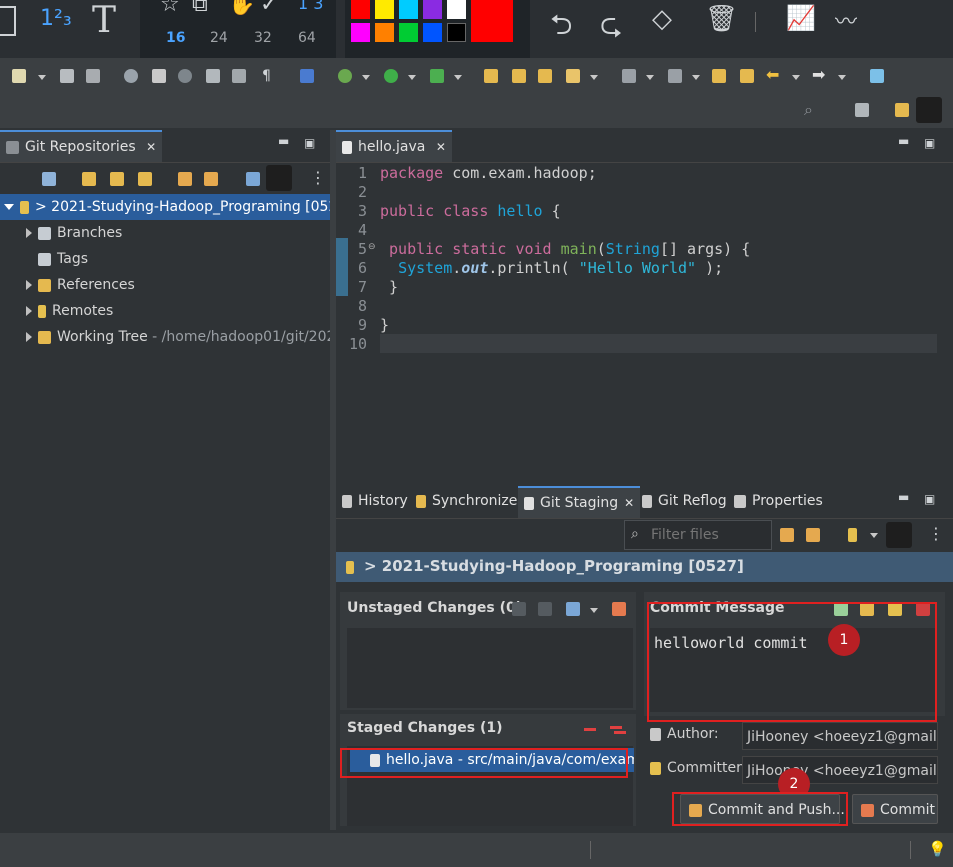  Describe the element at coordinates (846, 20) in the screenshot. I see `laser-pointer-icon: 〰` at that location.